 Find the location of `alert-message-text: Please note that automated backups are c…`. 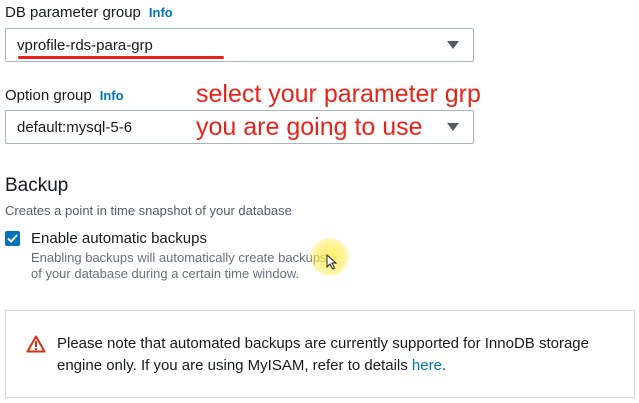

alert-message-text: Please note that automated backups are c… is located at coordinates (323, 354).